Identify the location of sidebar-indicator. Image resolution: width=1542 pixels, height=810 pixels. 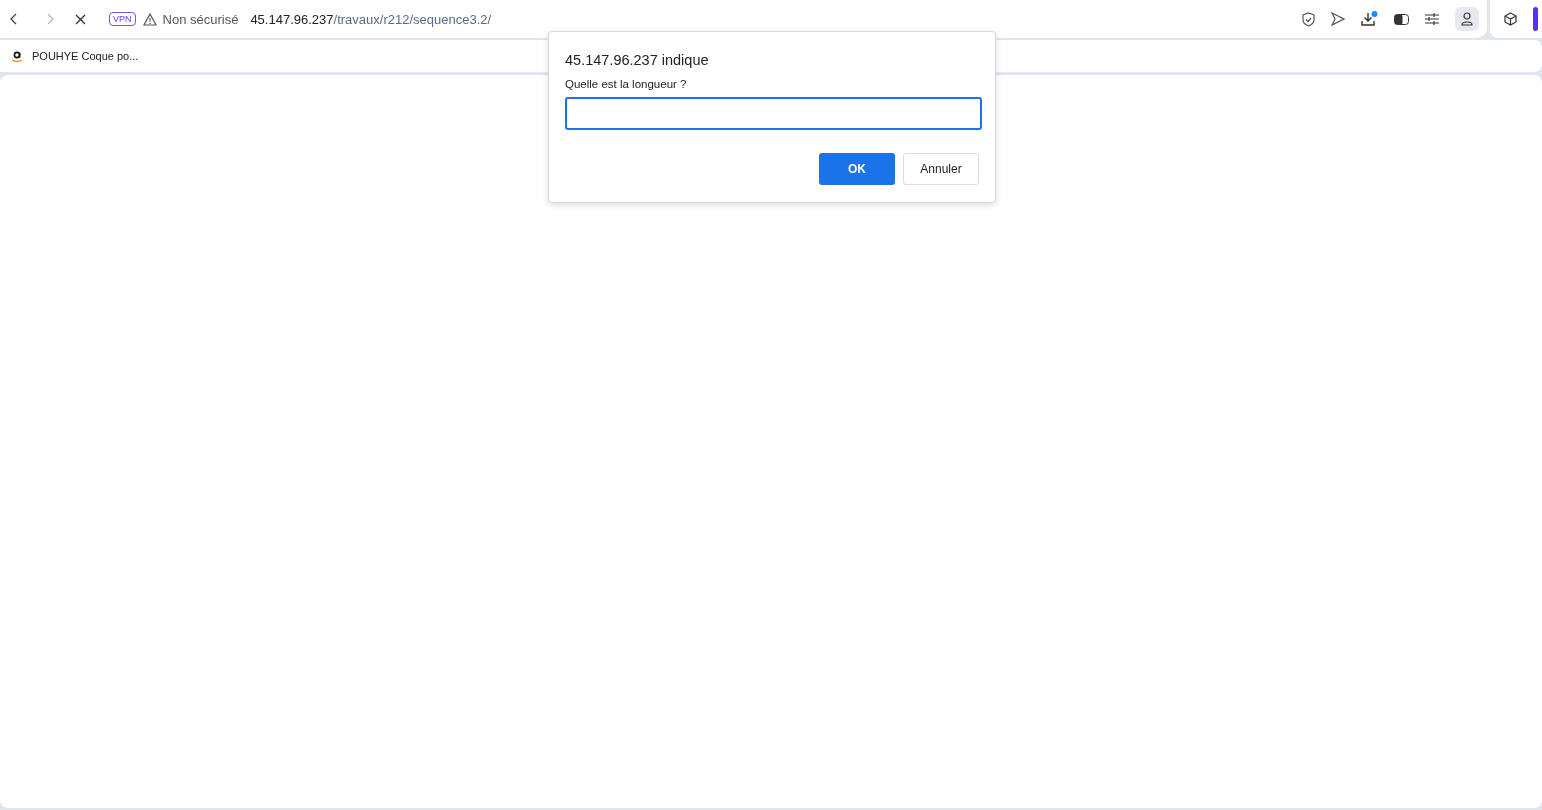
(1535, 19).